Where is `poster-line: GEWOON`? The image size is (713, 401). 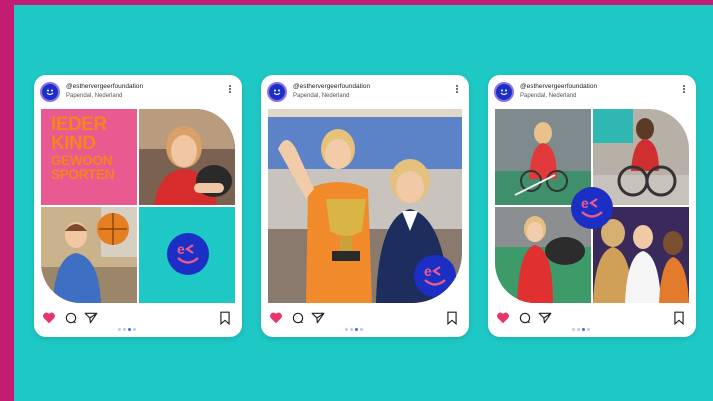 poster-line: GEWOON is located at coordinates (82, 160).